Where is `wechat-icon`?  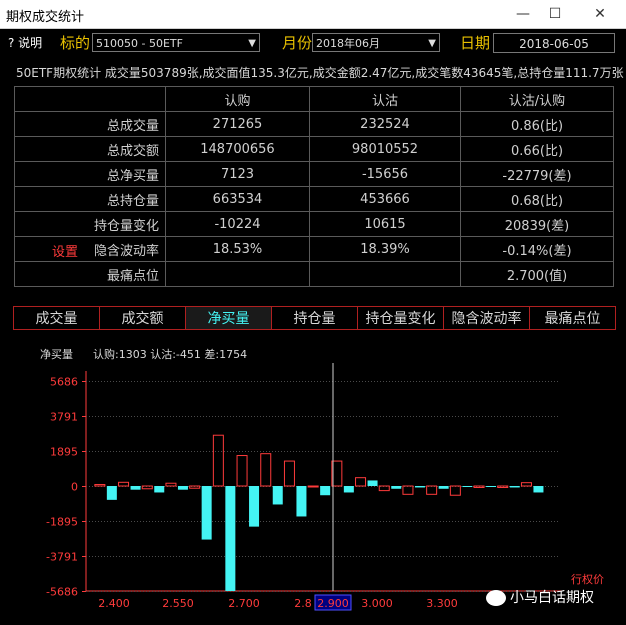
wechat-icon is located at coordinates (496, 598).